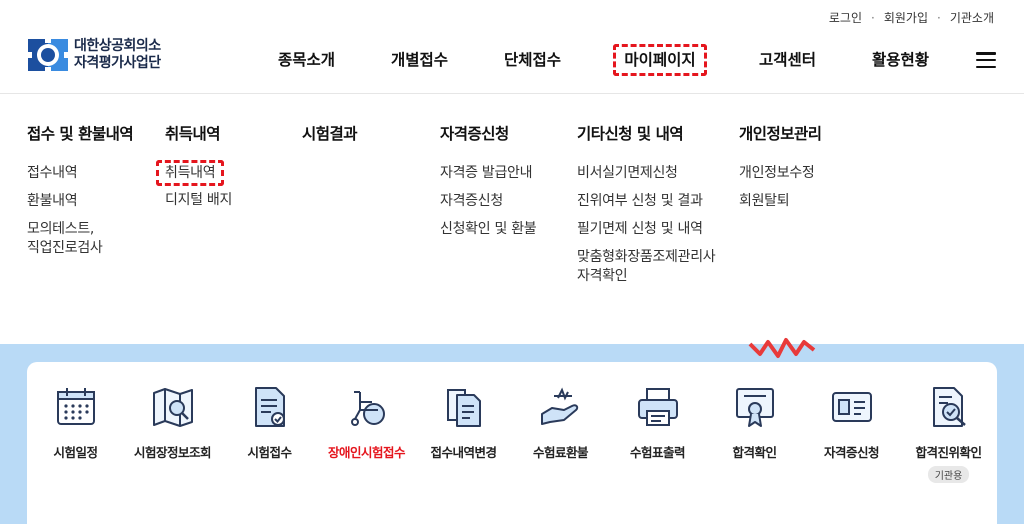  I want to click on quick-item-label: 시험접수, so click(269, 452).